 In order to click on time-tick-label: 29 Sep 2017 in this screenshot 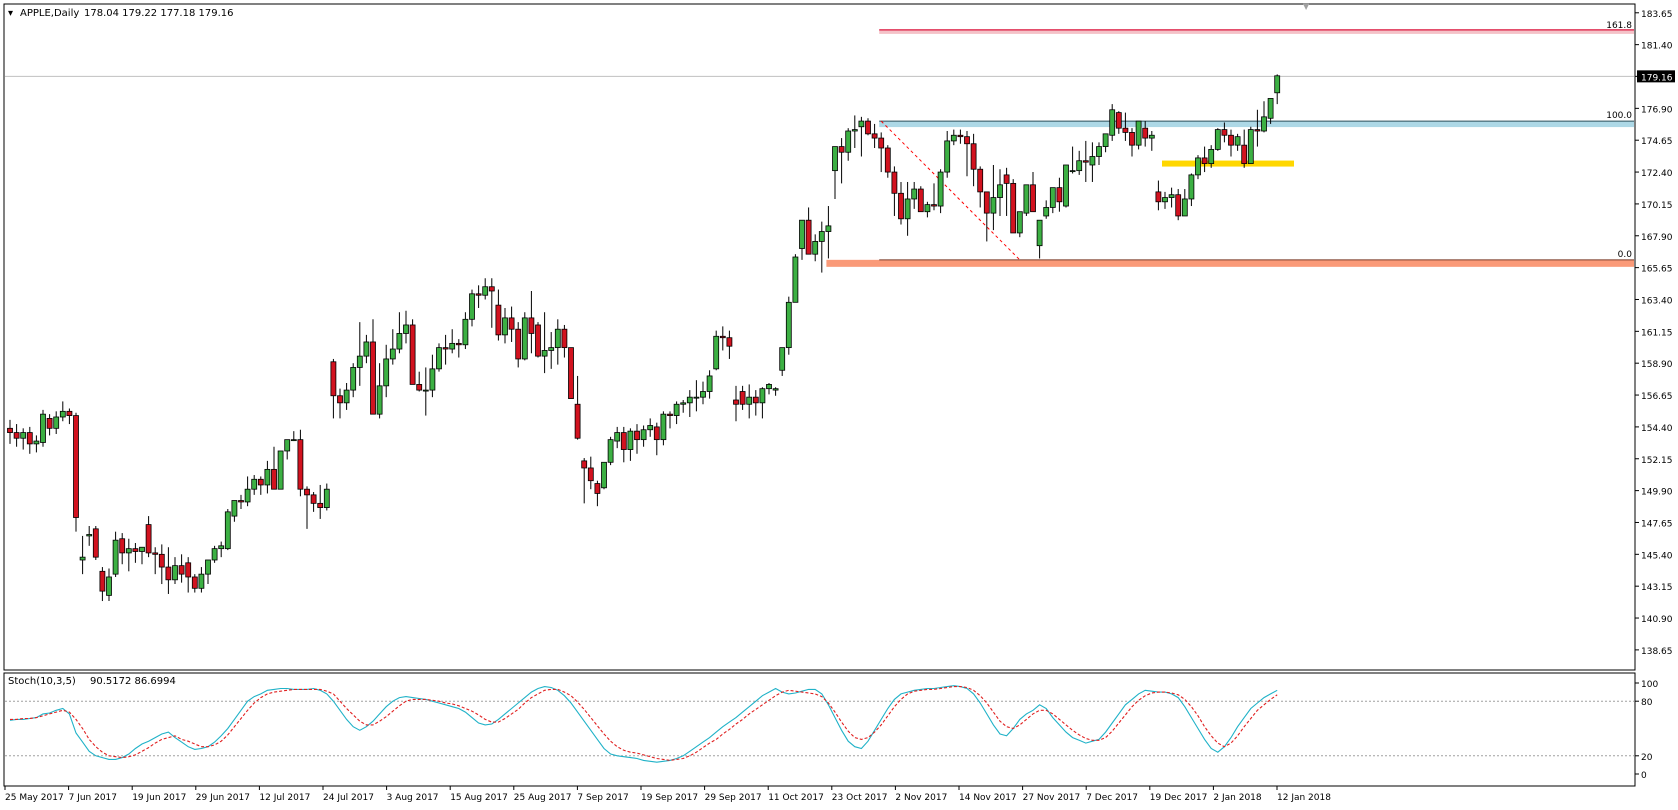, I will do `click(733, 798)`.